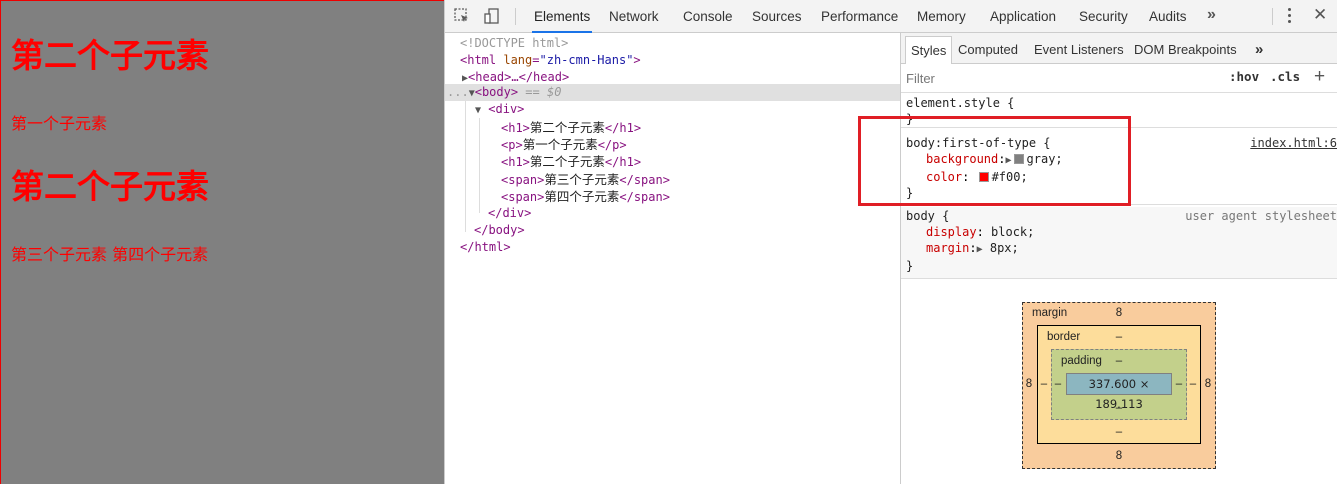  Describe the element at coordinates (1185, 48) in the screenshot. I see `subtab-dom-breakpoints: DOM Breakpoints` at that location.